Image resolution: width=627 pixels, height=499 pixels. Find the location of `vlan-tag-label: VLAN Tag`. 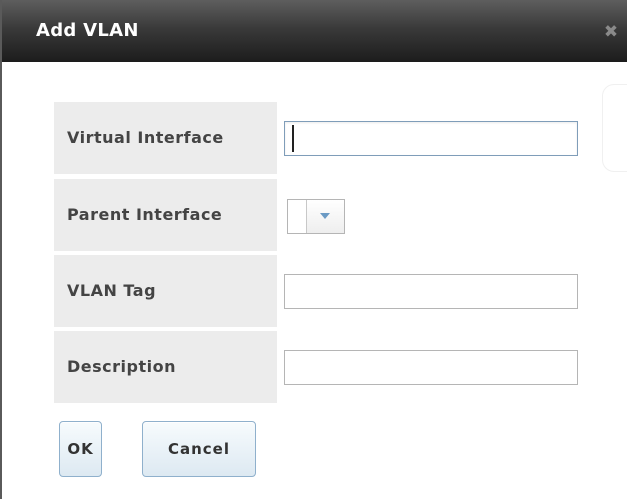

vlan-tag-label: VLAN Tag is located at coordinates (165, 291).